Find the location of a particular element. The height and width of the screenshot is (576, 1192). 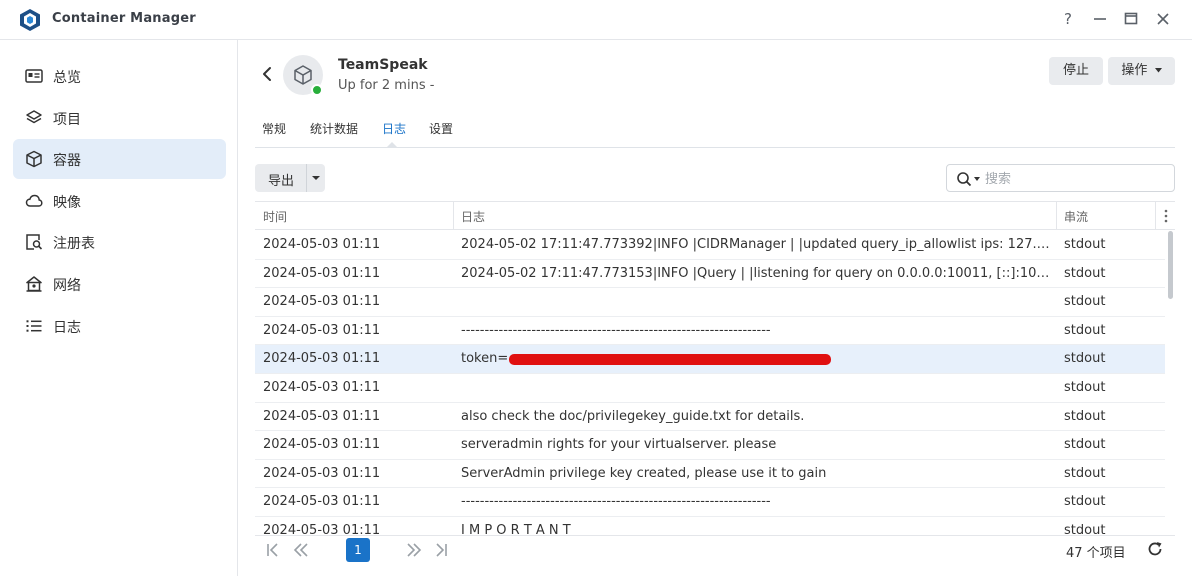

search-icon is located at coordinates (964, 179).